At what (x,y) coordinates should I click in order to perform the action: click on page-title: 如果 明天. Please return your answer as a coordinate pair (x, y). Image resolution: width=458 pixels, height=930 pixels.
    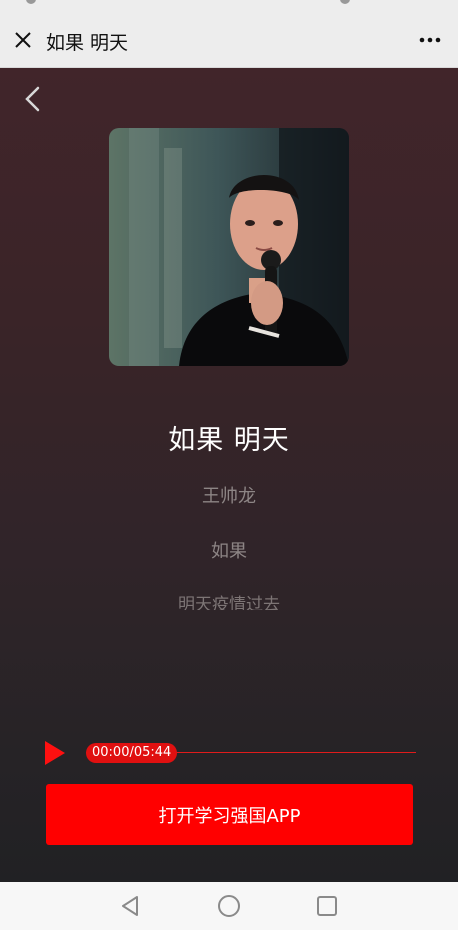
    Looking at the image, I should click on (87, 43).